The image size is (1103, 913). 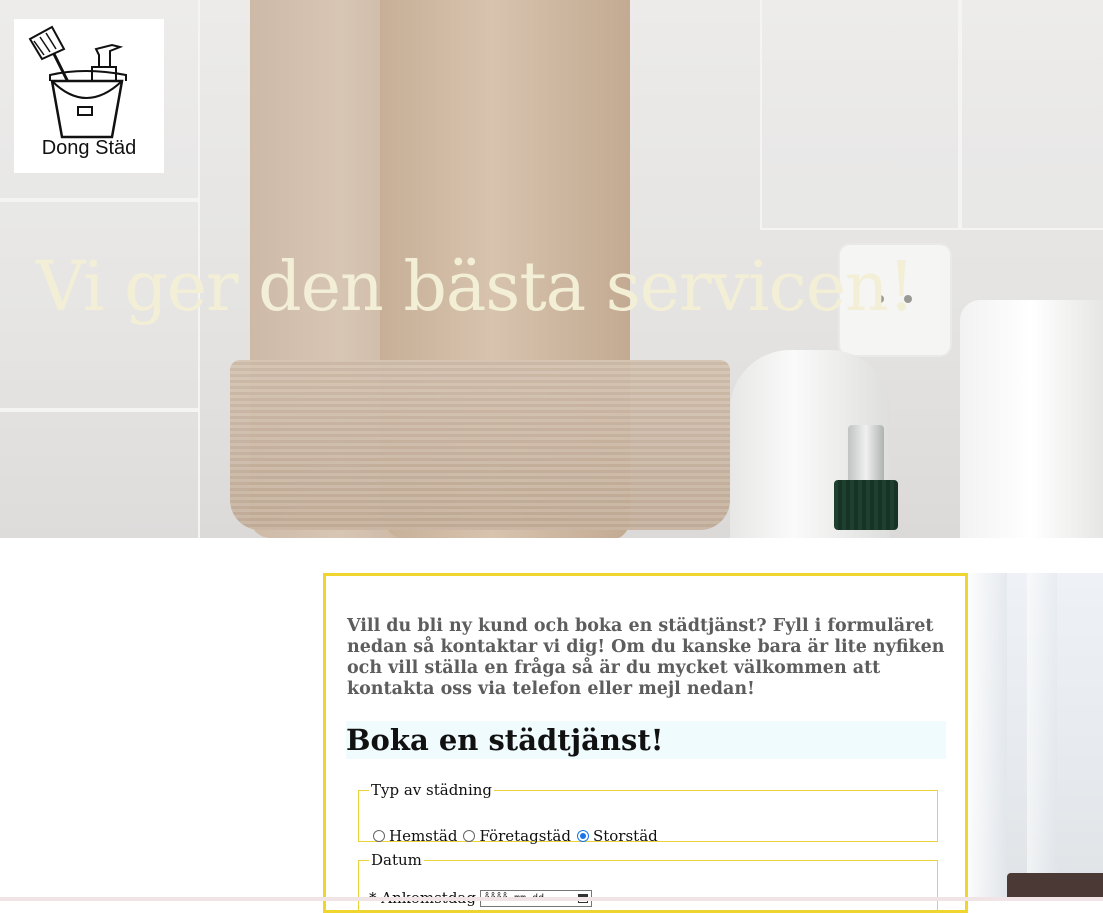 What do you see at coordinates (475, 287) in the screenshot?
I see `hero-title: Vi ger den bästa servicen!` at bounding box center [475, 287].